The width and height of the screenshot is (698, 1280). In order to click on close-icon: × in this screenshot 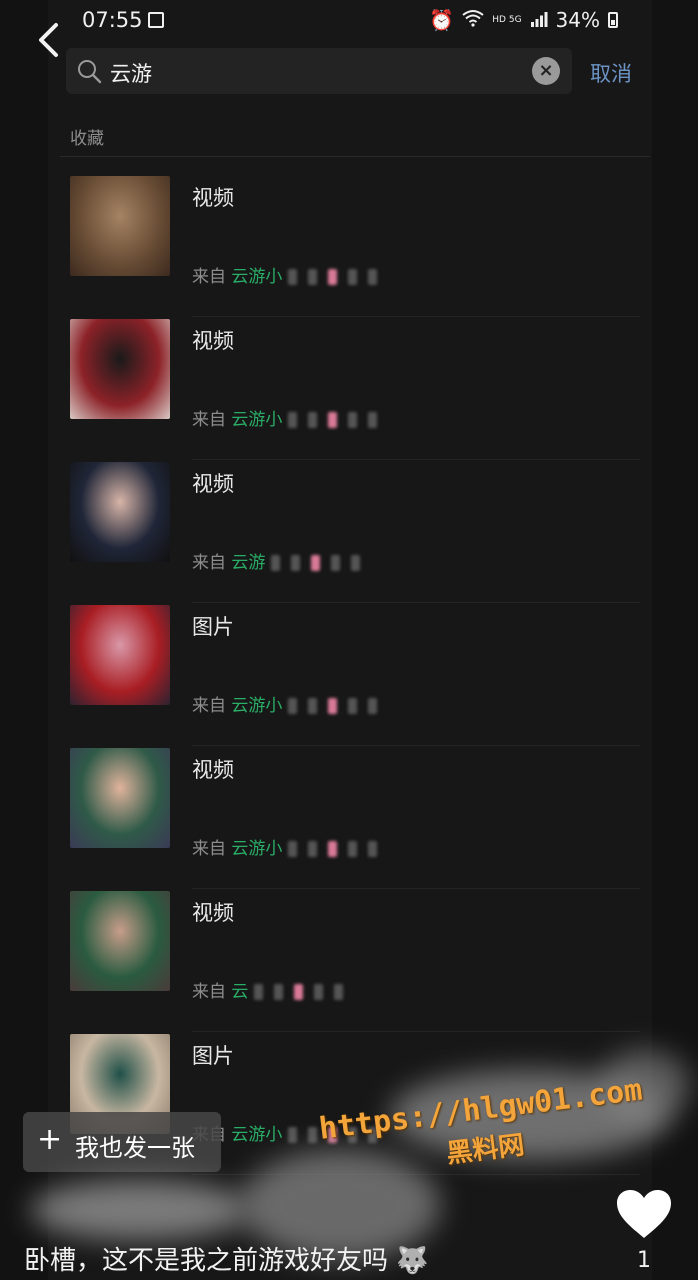, I will do `click(546, 70)`.